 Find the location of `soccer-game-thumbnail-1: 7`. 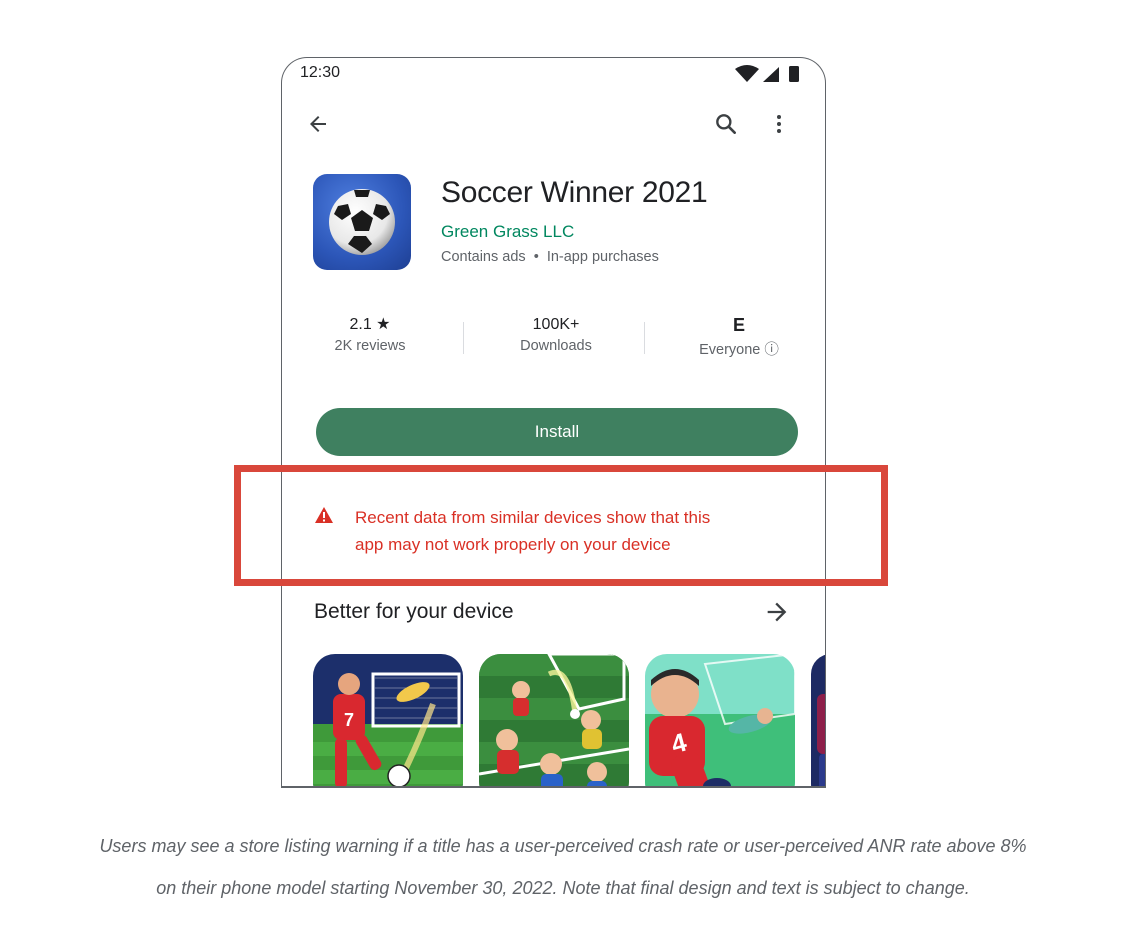

soccer-game-thumbnail-1: 7 is located at coordinates (388, 720).